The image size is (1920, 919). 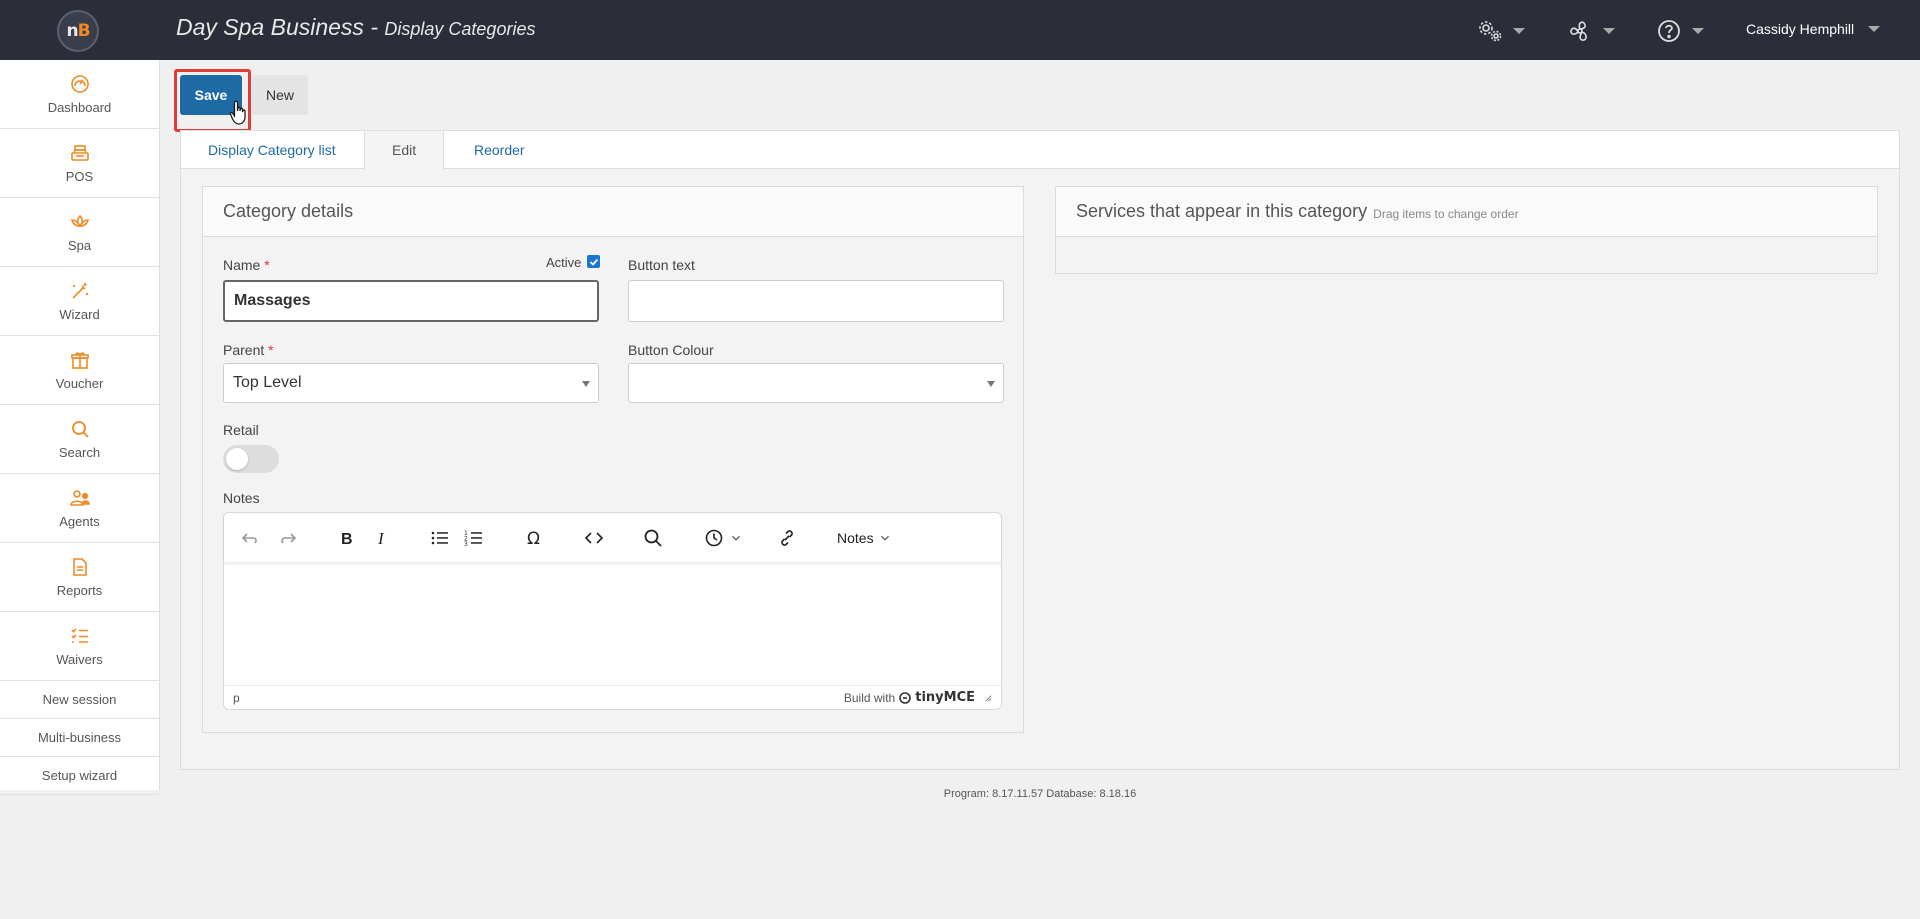 I want to click on sidebar-item-label: Wizard, so click(x=79, y=314).